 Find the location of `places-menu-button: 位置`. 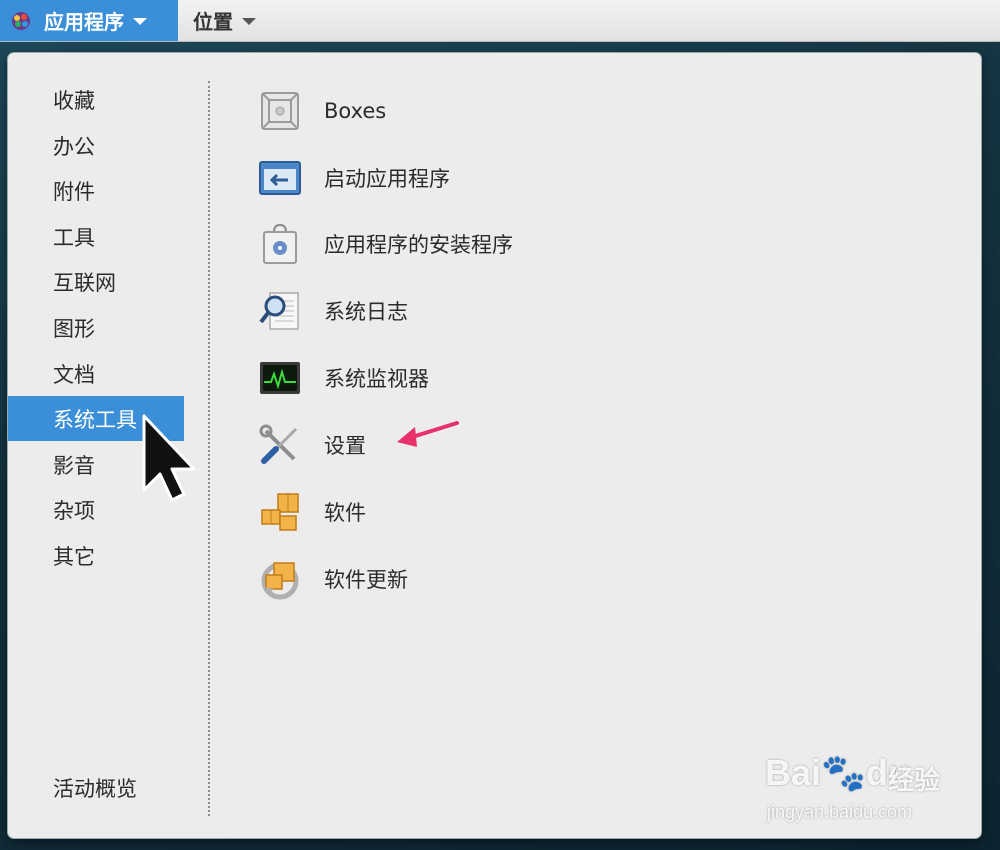

places-menu-button: 位置 is located at coordinates (224, 20).